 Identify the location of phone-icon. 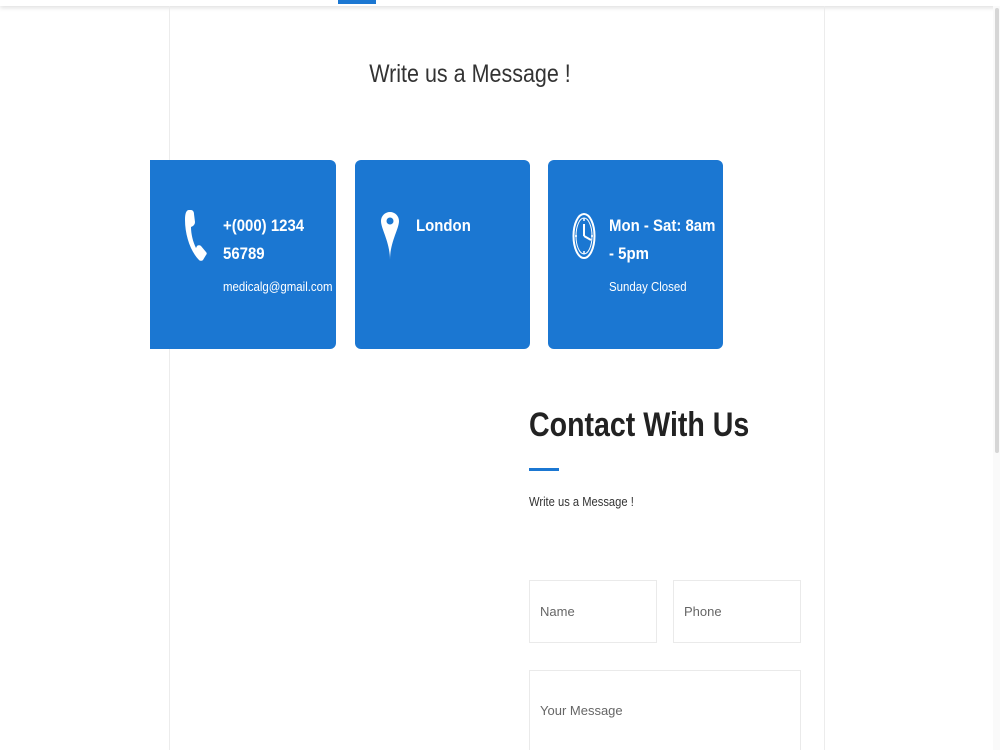
(196, 237).